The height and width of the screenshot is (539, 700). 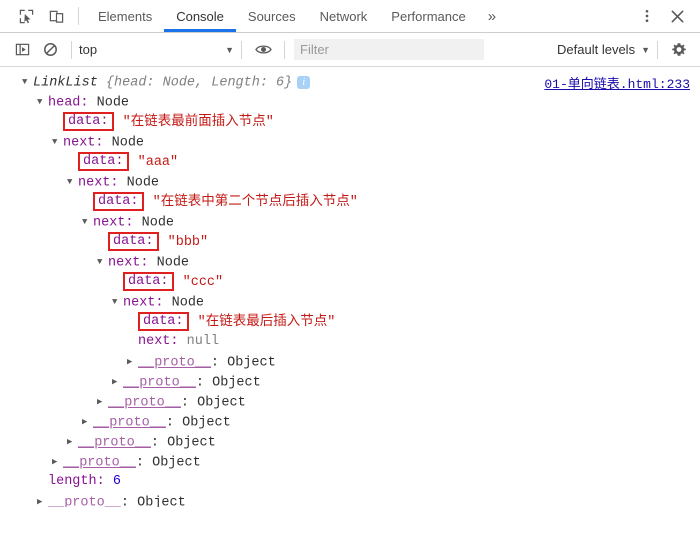 I want to click on filter-input: Filter, so click(x=389, y=49).